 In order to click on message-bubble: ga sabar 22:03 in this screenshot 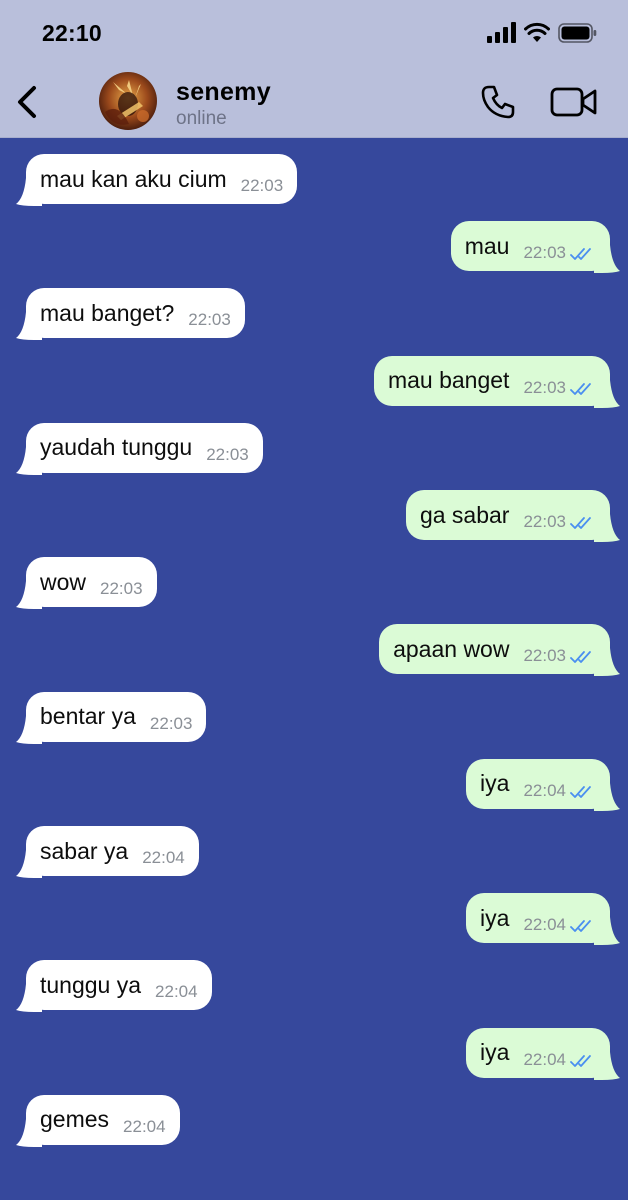, I will do `click(507, 515)`.